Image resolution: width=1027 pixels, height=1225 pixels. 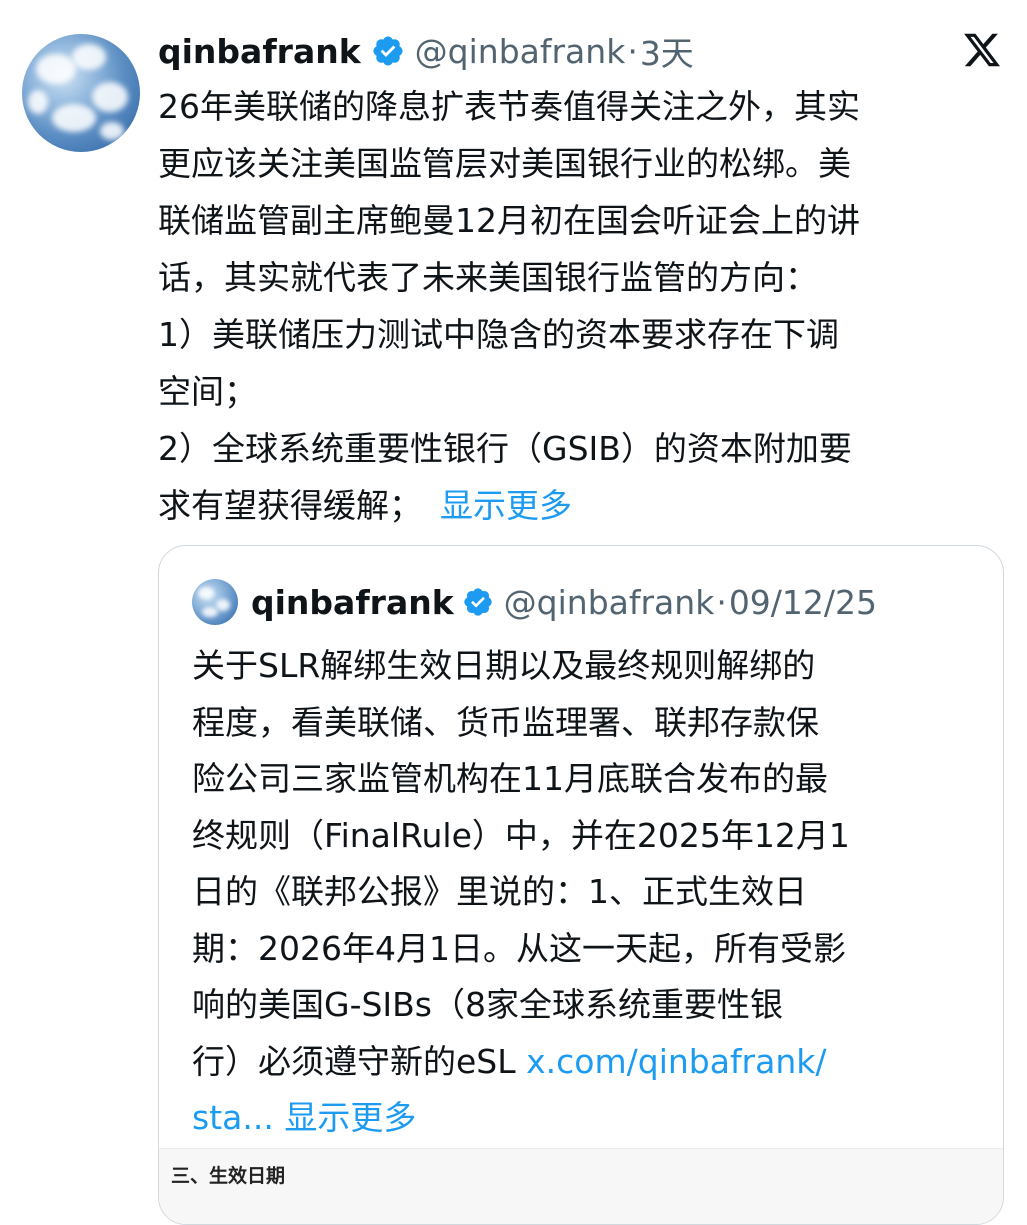 I want to click on tweet-line-last: 求有望获得缓解； 显示更多, so click(x=580, y=505).